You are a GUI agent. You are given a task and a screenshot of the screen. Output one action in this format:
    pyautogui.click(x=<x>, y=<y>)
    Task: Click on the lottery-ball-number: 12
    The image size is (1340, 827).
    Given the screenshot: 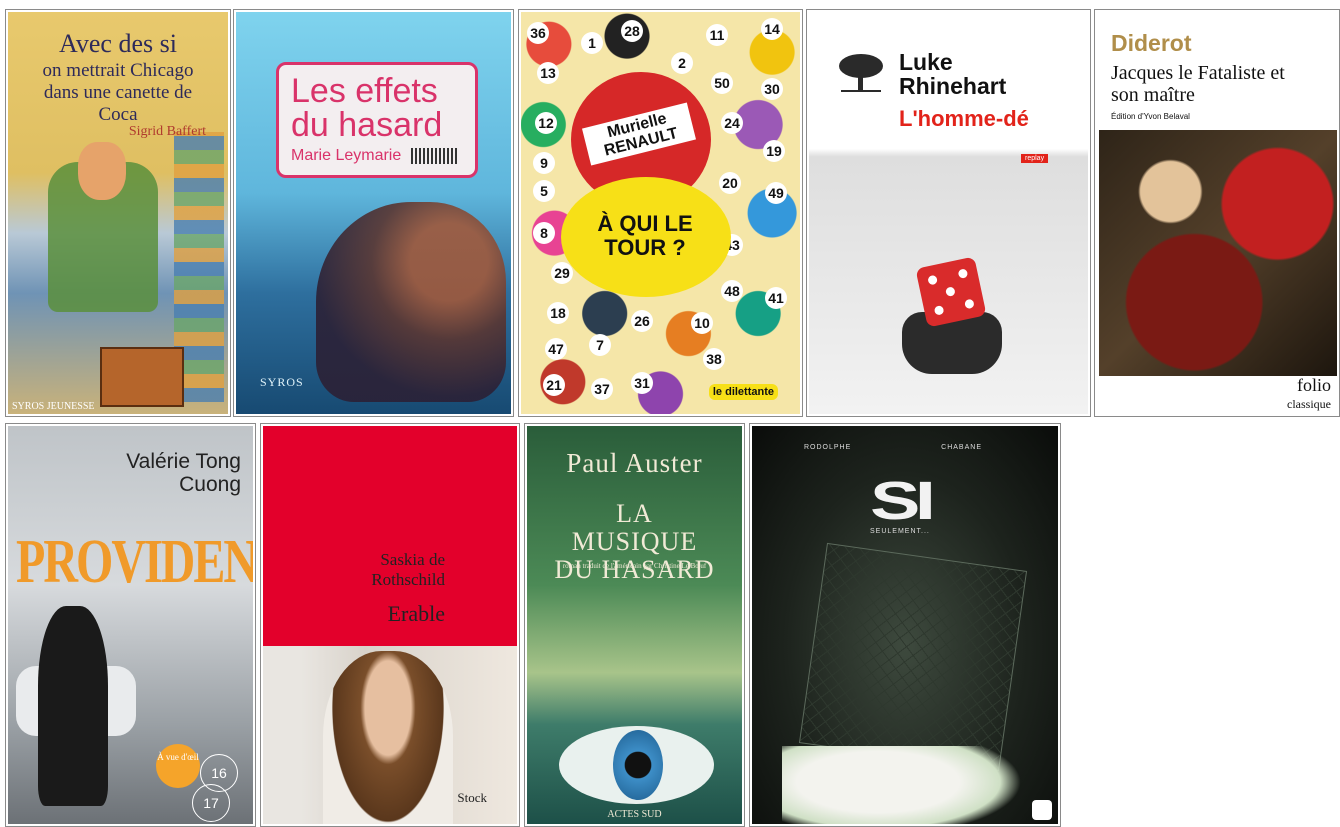 What is the action you would take?
    pyautogui.click(x=546, y=123)
    